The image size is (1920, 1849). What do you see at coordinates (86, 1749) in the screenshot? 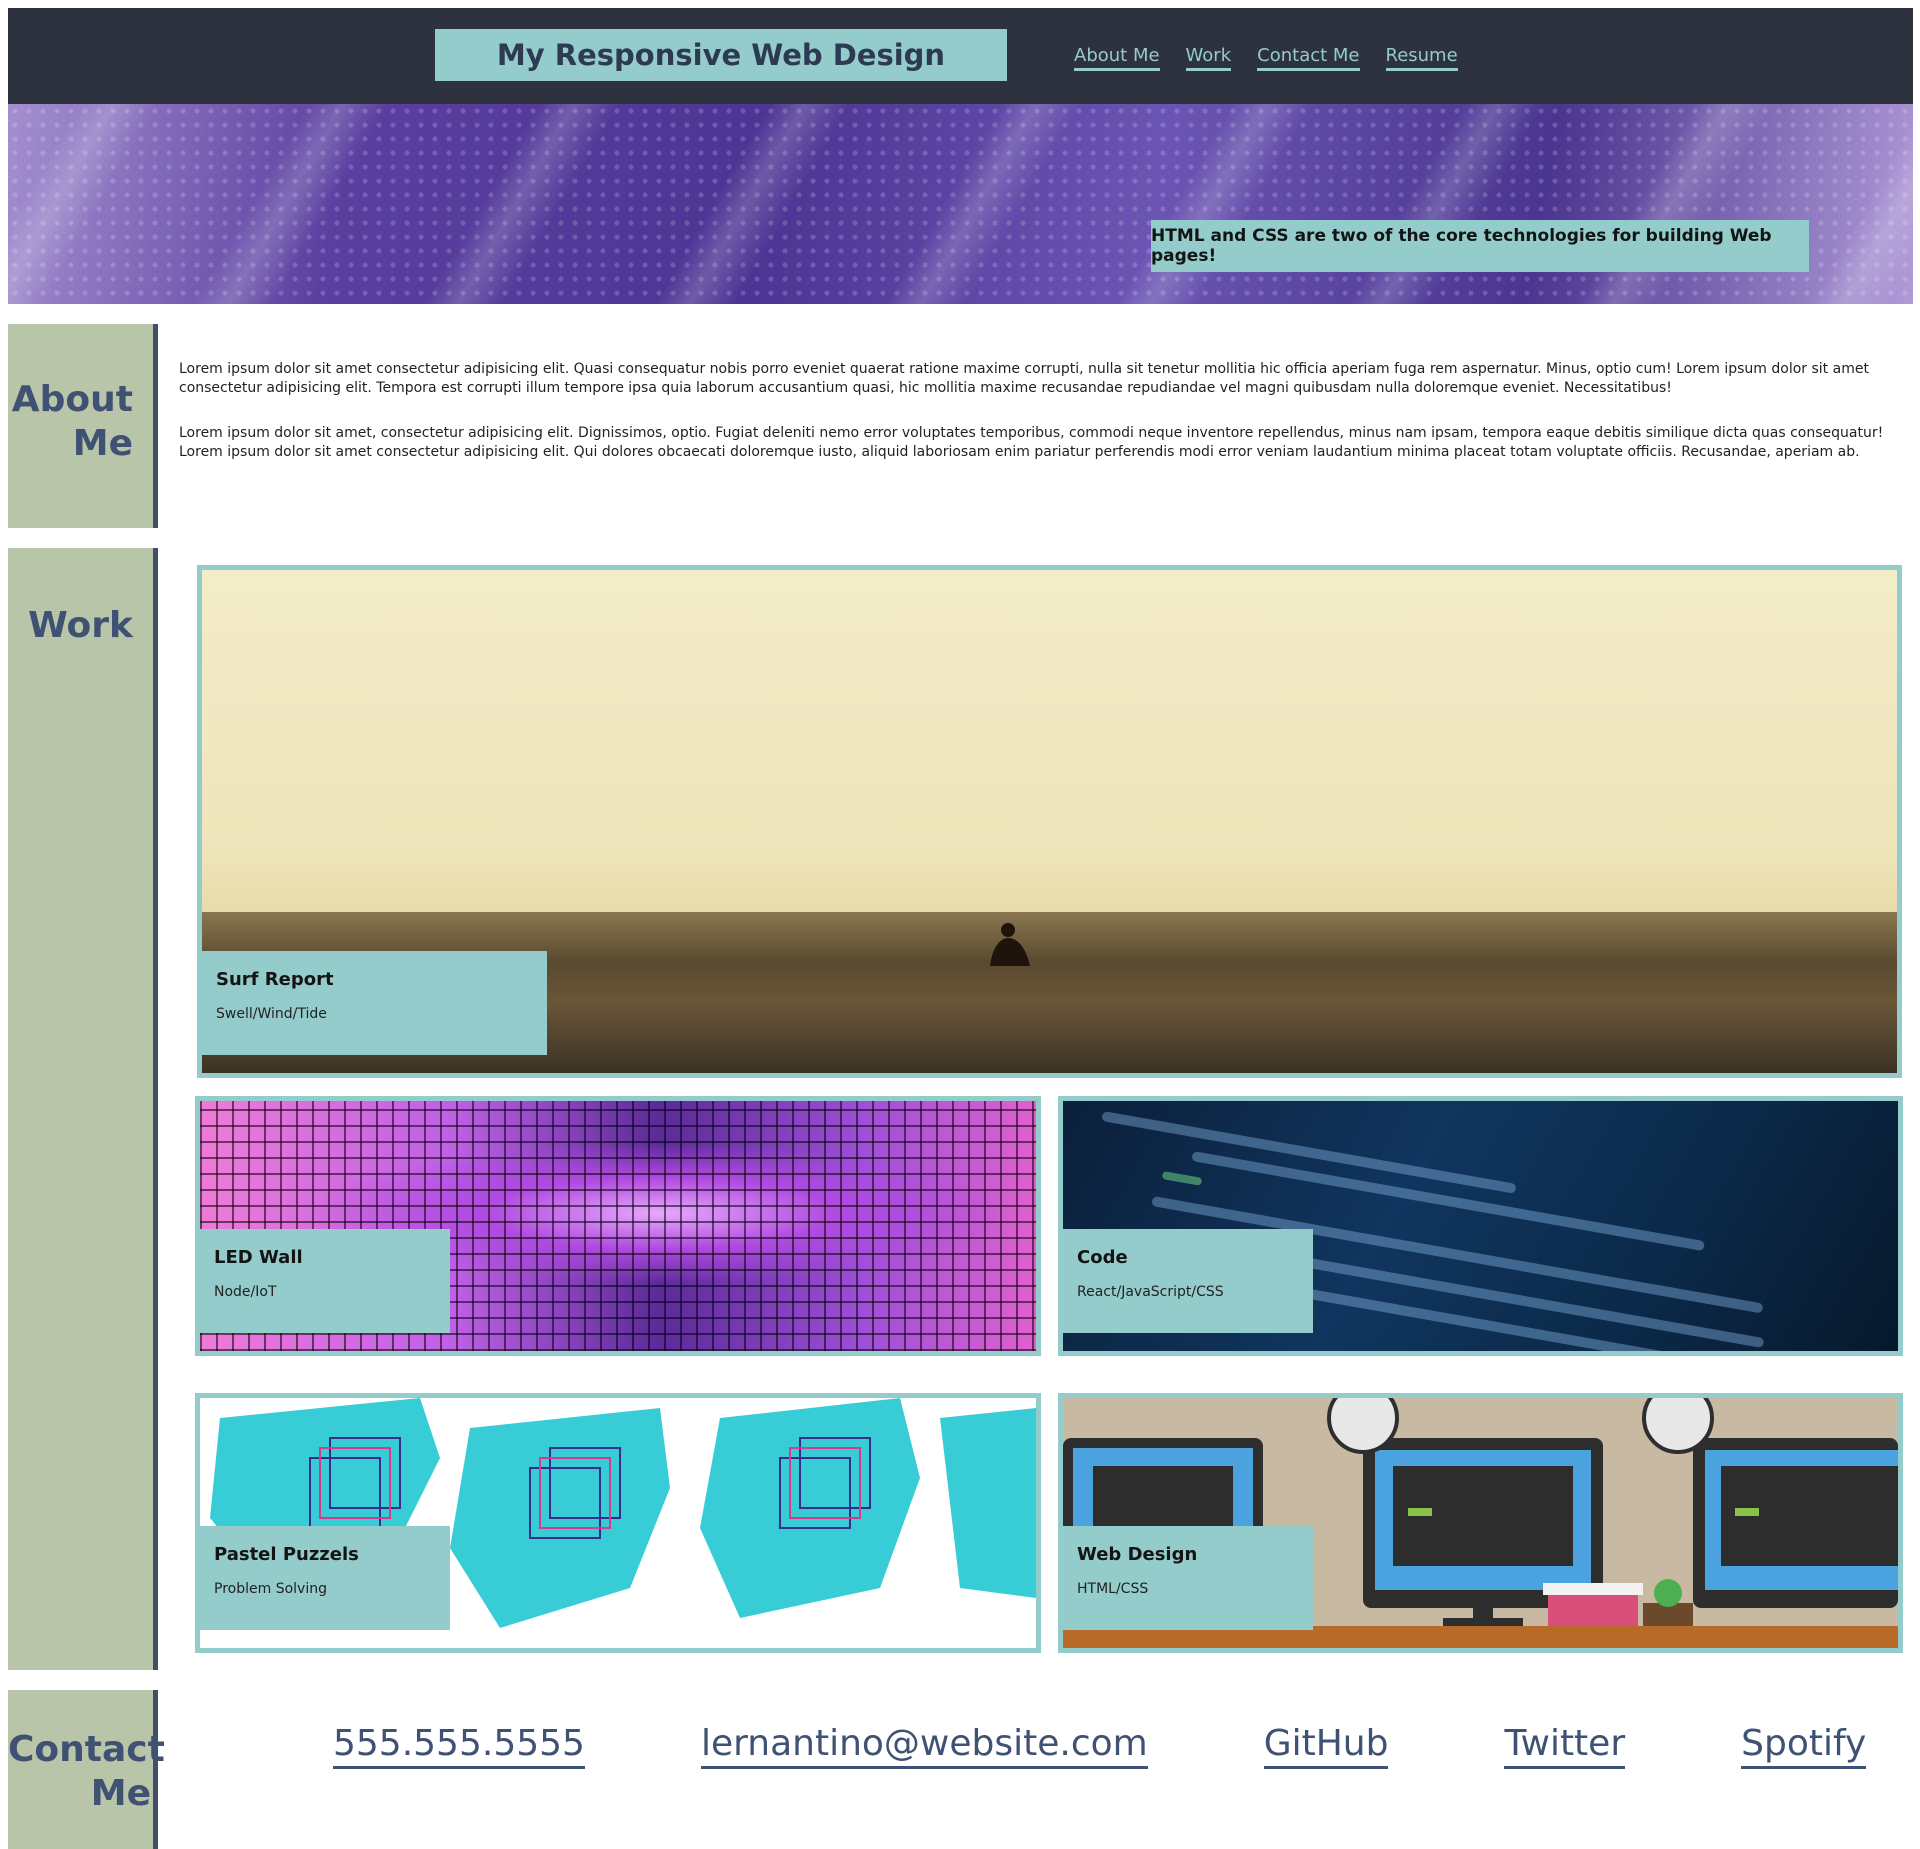
I see `contact-heading-line1: Contact` at bounding box center [86, 1749].